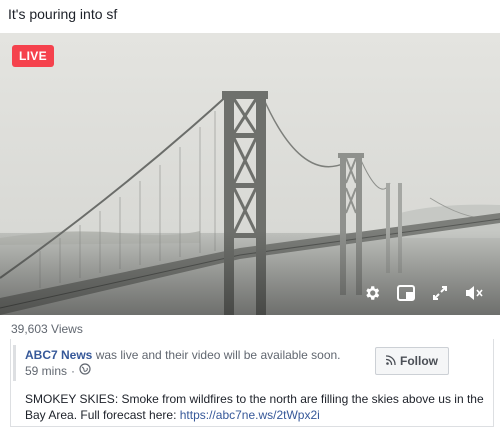 This screenshot has width=500, height=430. I want to click on globe-icon, so click(85, 370).